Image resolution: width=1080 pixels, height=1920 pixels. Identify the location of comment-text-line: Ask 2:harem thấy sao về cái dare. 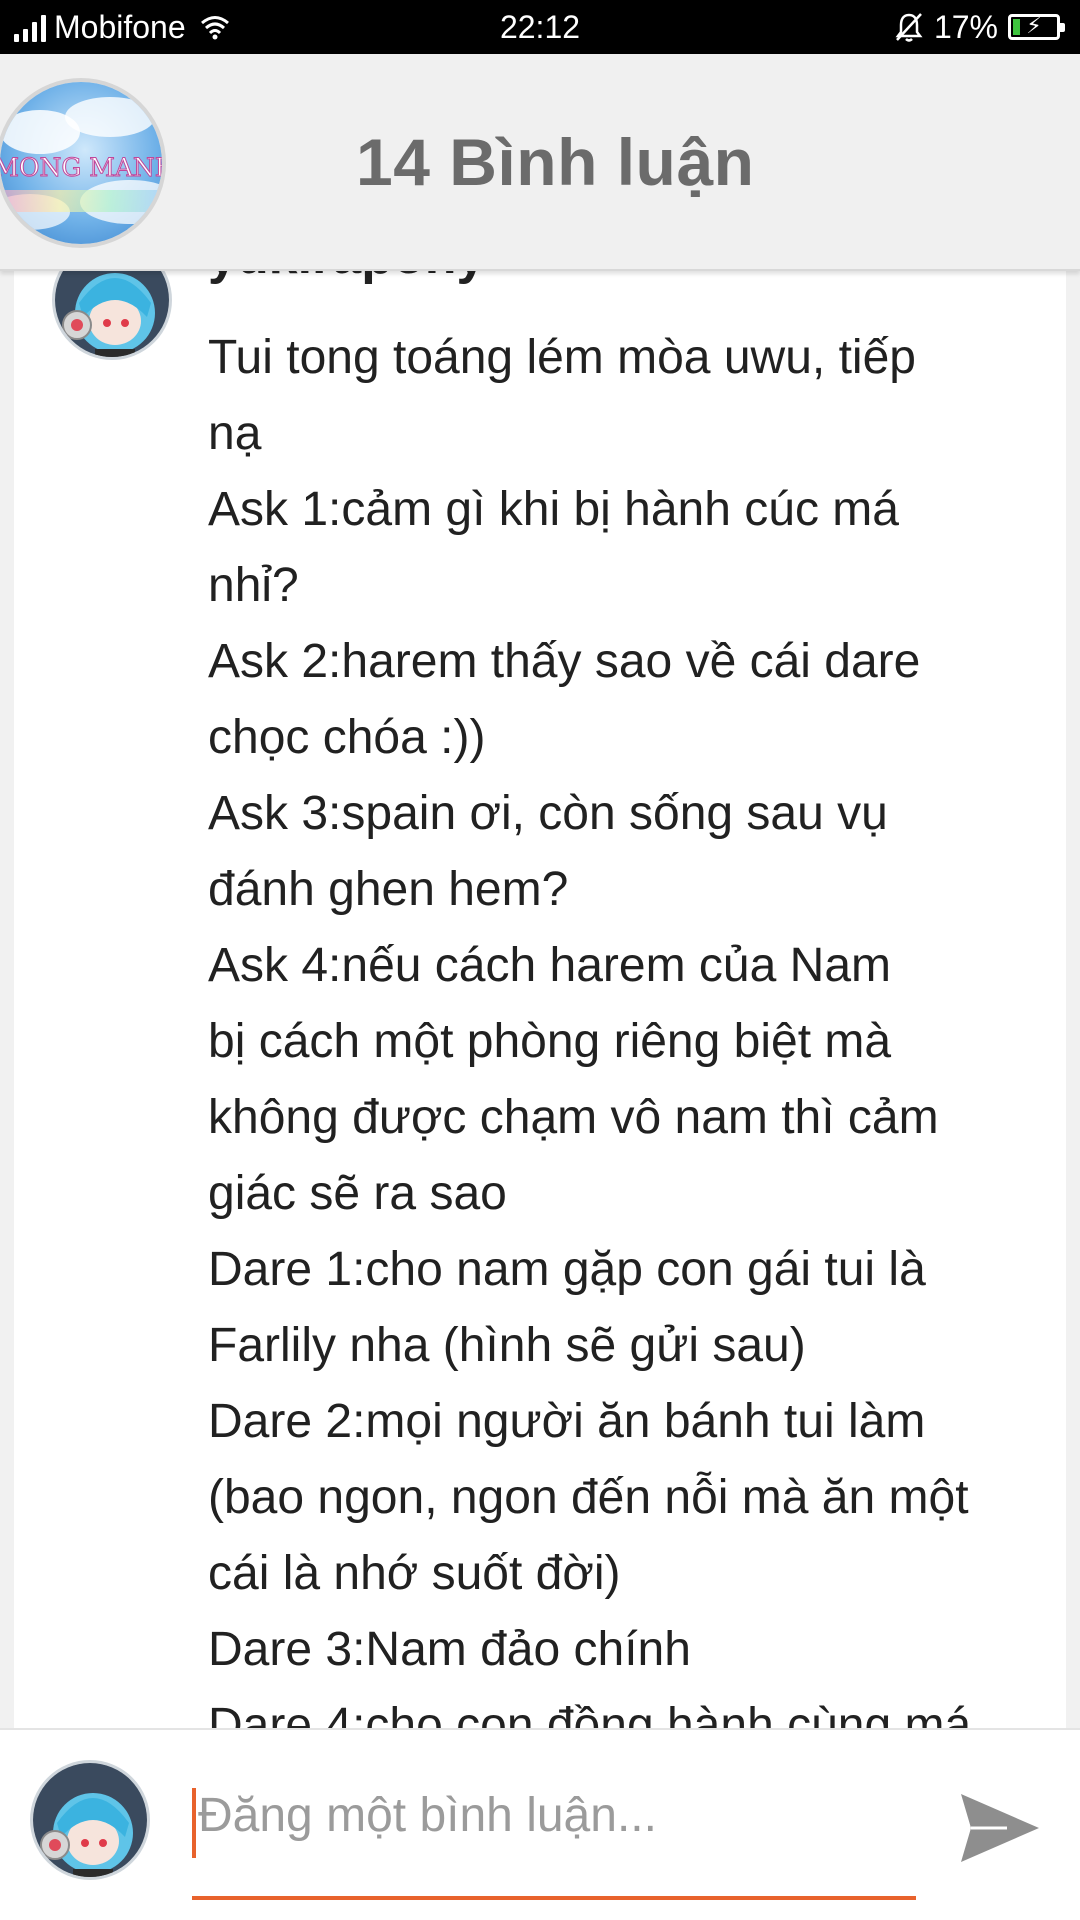
(564, 661).